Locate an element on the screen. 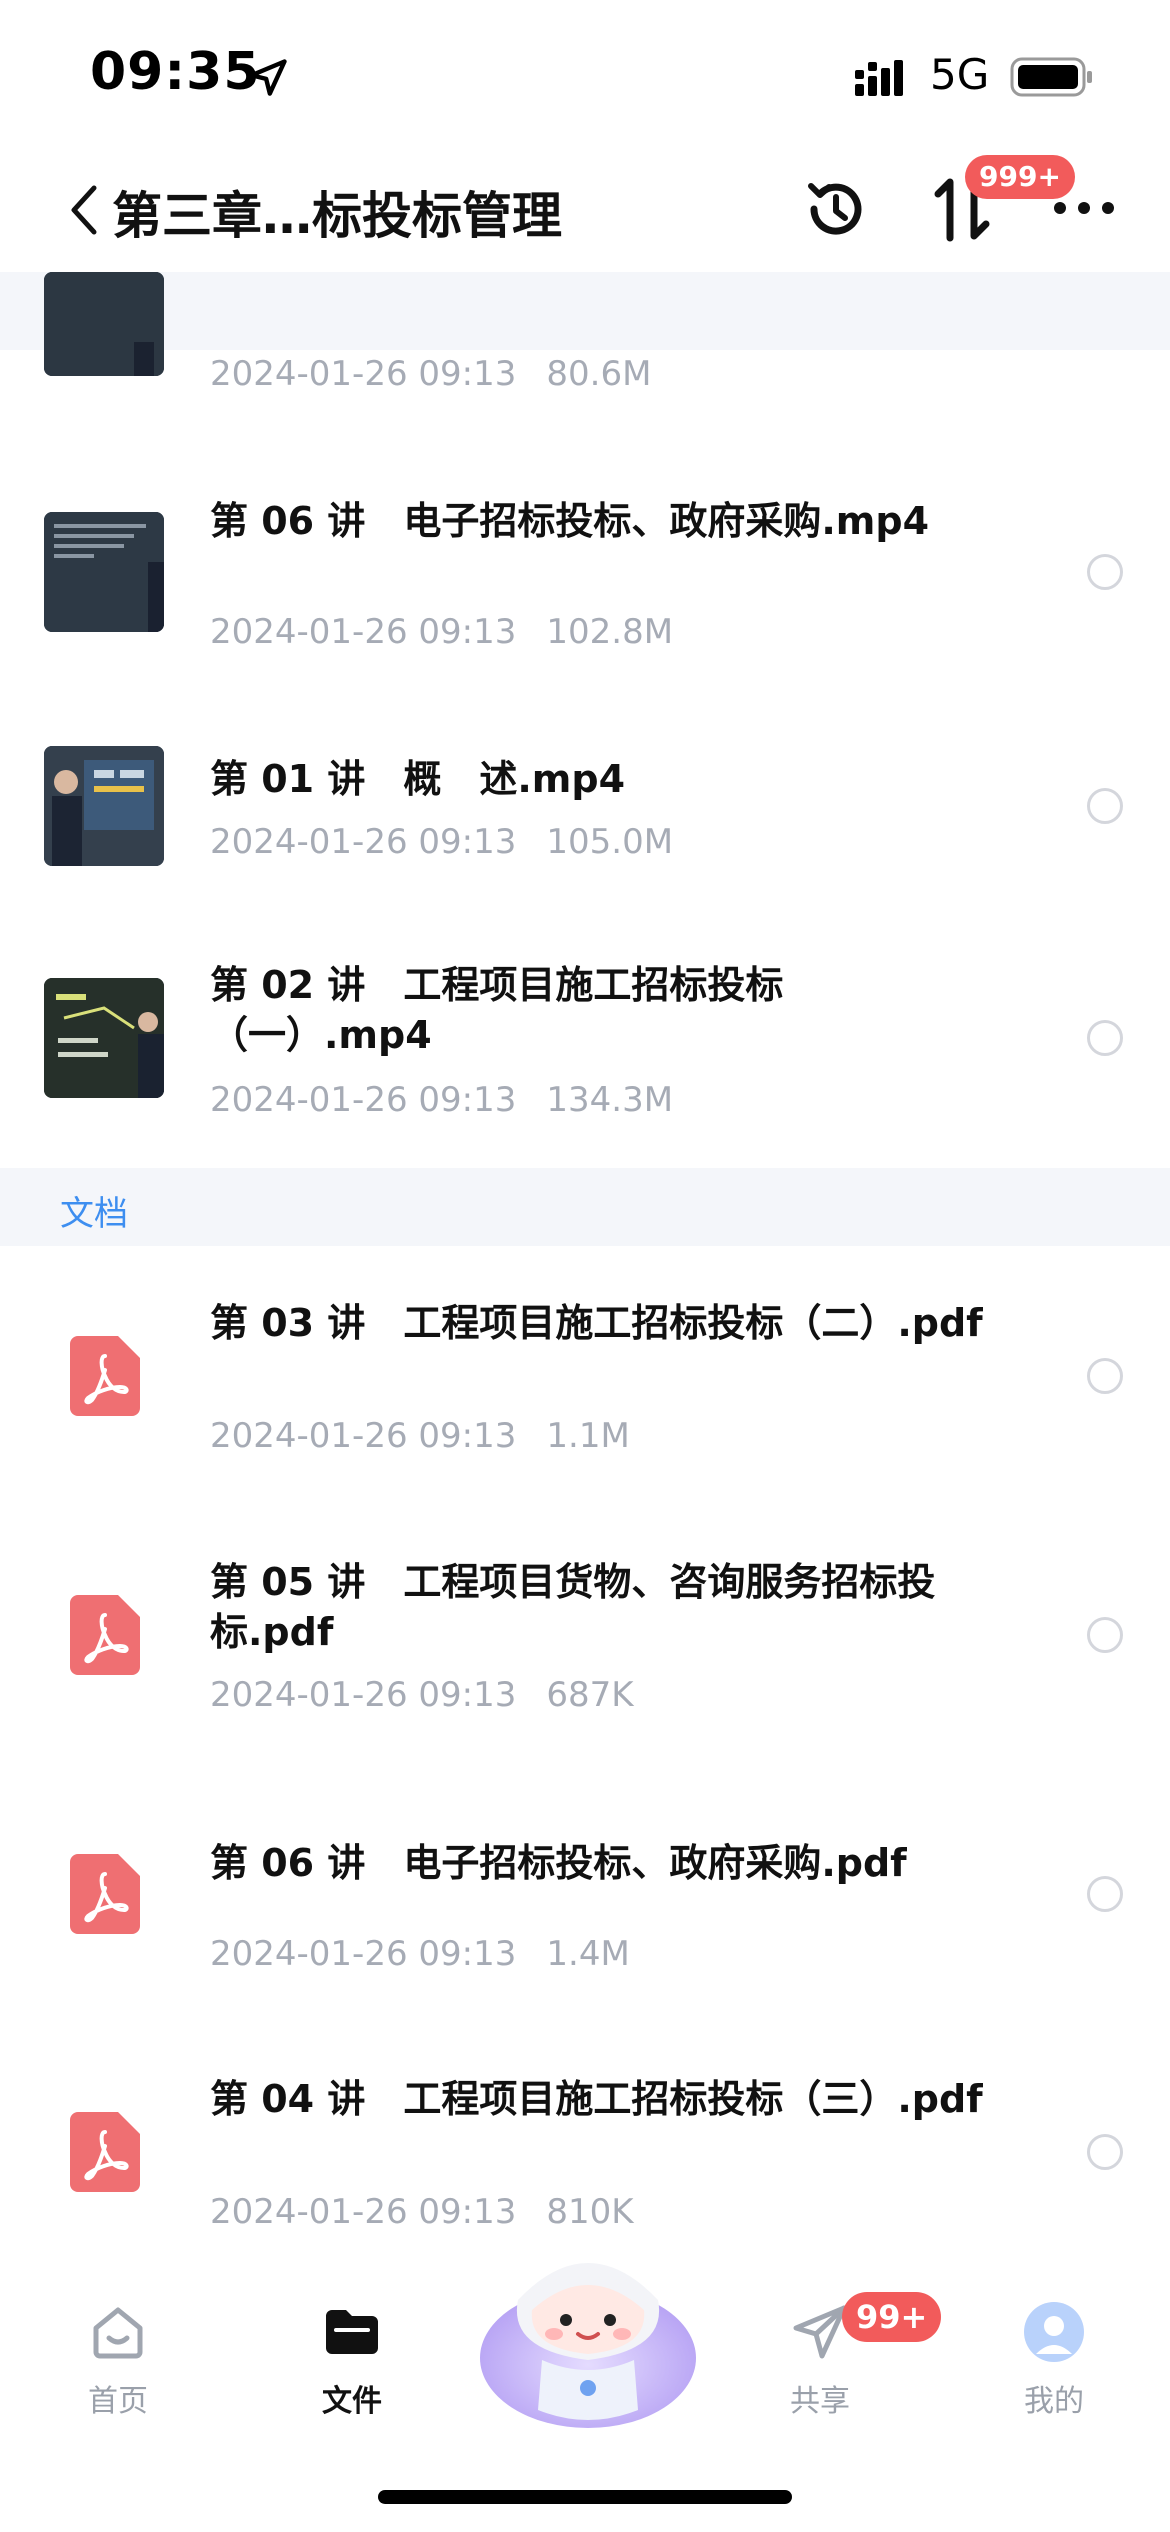 The image size is (1170, 2532). file-meta: 2024-01-26 09:13 80.6M is located at coordinates (430, 374).